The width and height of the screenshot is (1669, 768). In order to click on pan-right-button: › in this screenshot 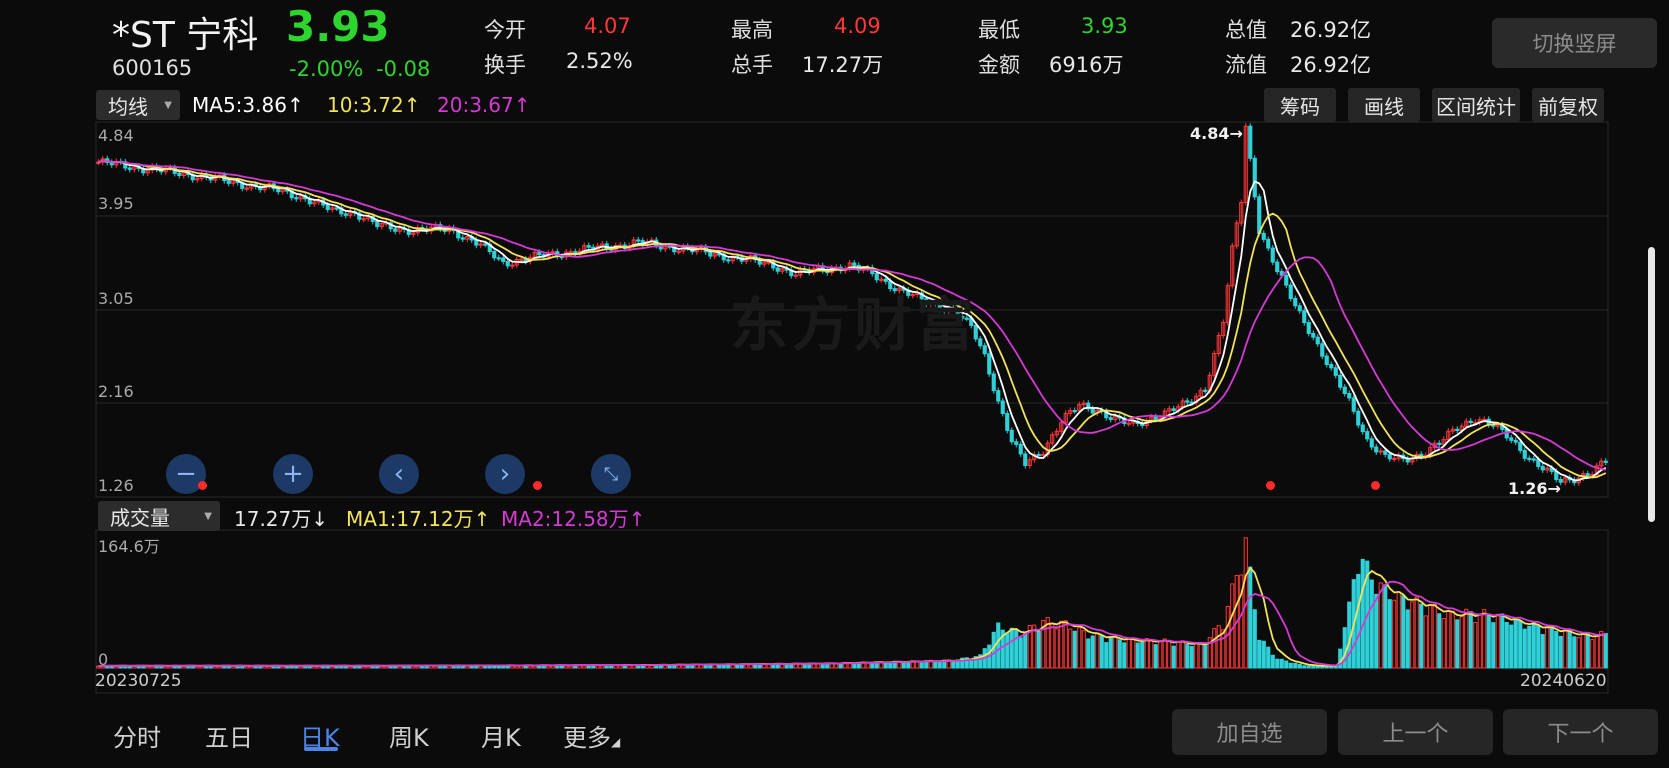, I will do `click(505, 474)`.